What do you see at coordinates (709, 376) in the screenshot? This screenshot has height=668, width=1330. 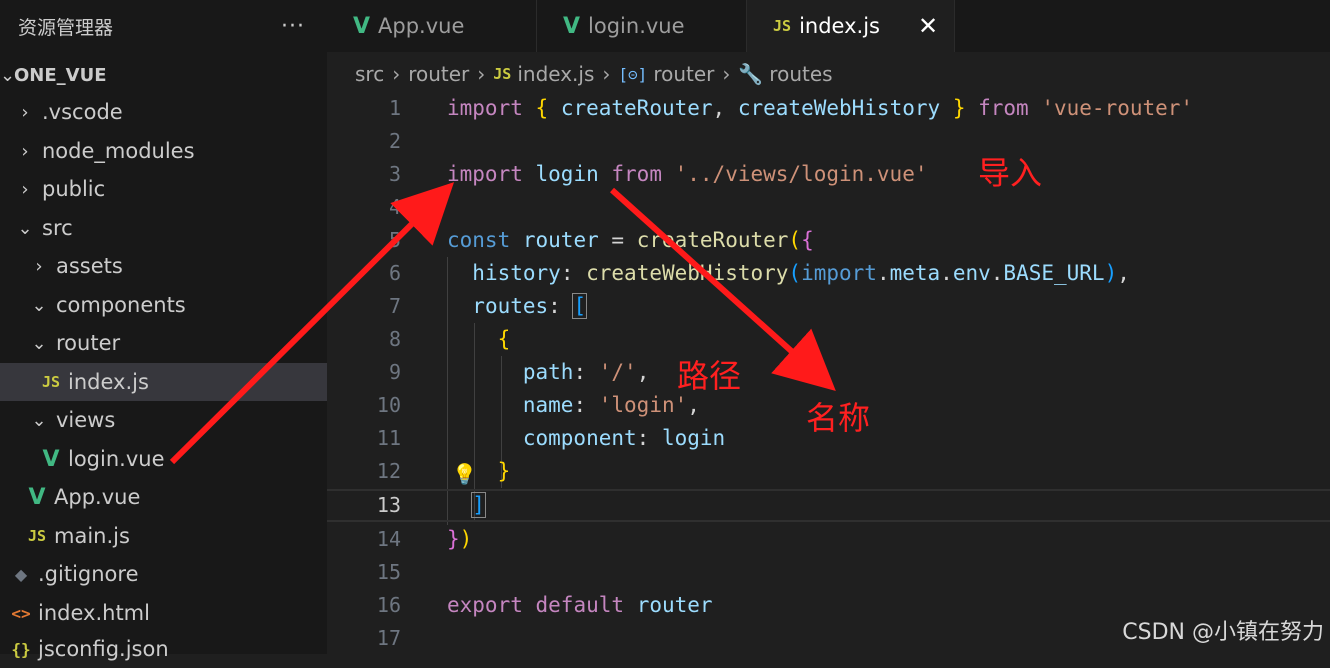 I see `annotation-path: 路径` at bounding box center [709, 376].